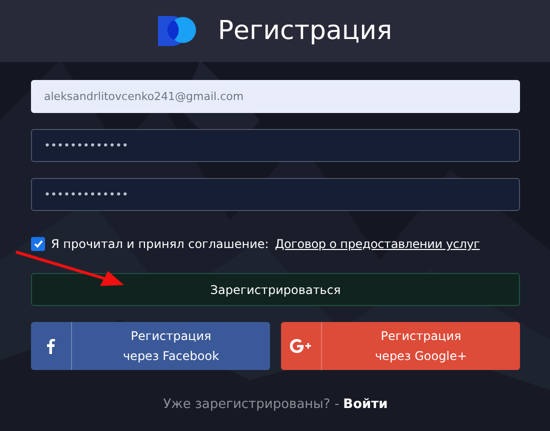 The image size is (550, 431). What do you see at coordinates (400, 346) in the screenshot?
I see `google-signup-button: Регистрация через Google+` at bounding box center [400, 346].